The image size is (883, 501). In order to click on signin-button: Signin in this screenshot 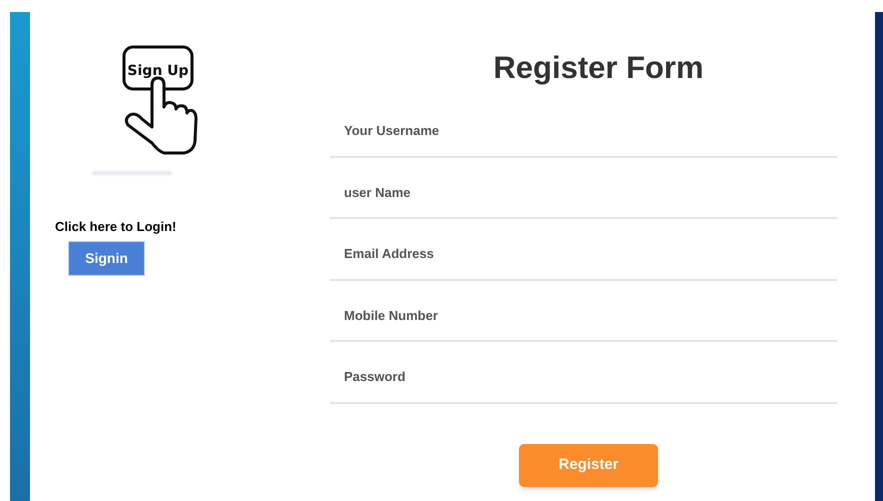, I will do `click(106, 258)`.